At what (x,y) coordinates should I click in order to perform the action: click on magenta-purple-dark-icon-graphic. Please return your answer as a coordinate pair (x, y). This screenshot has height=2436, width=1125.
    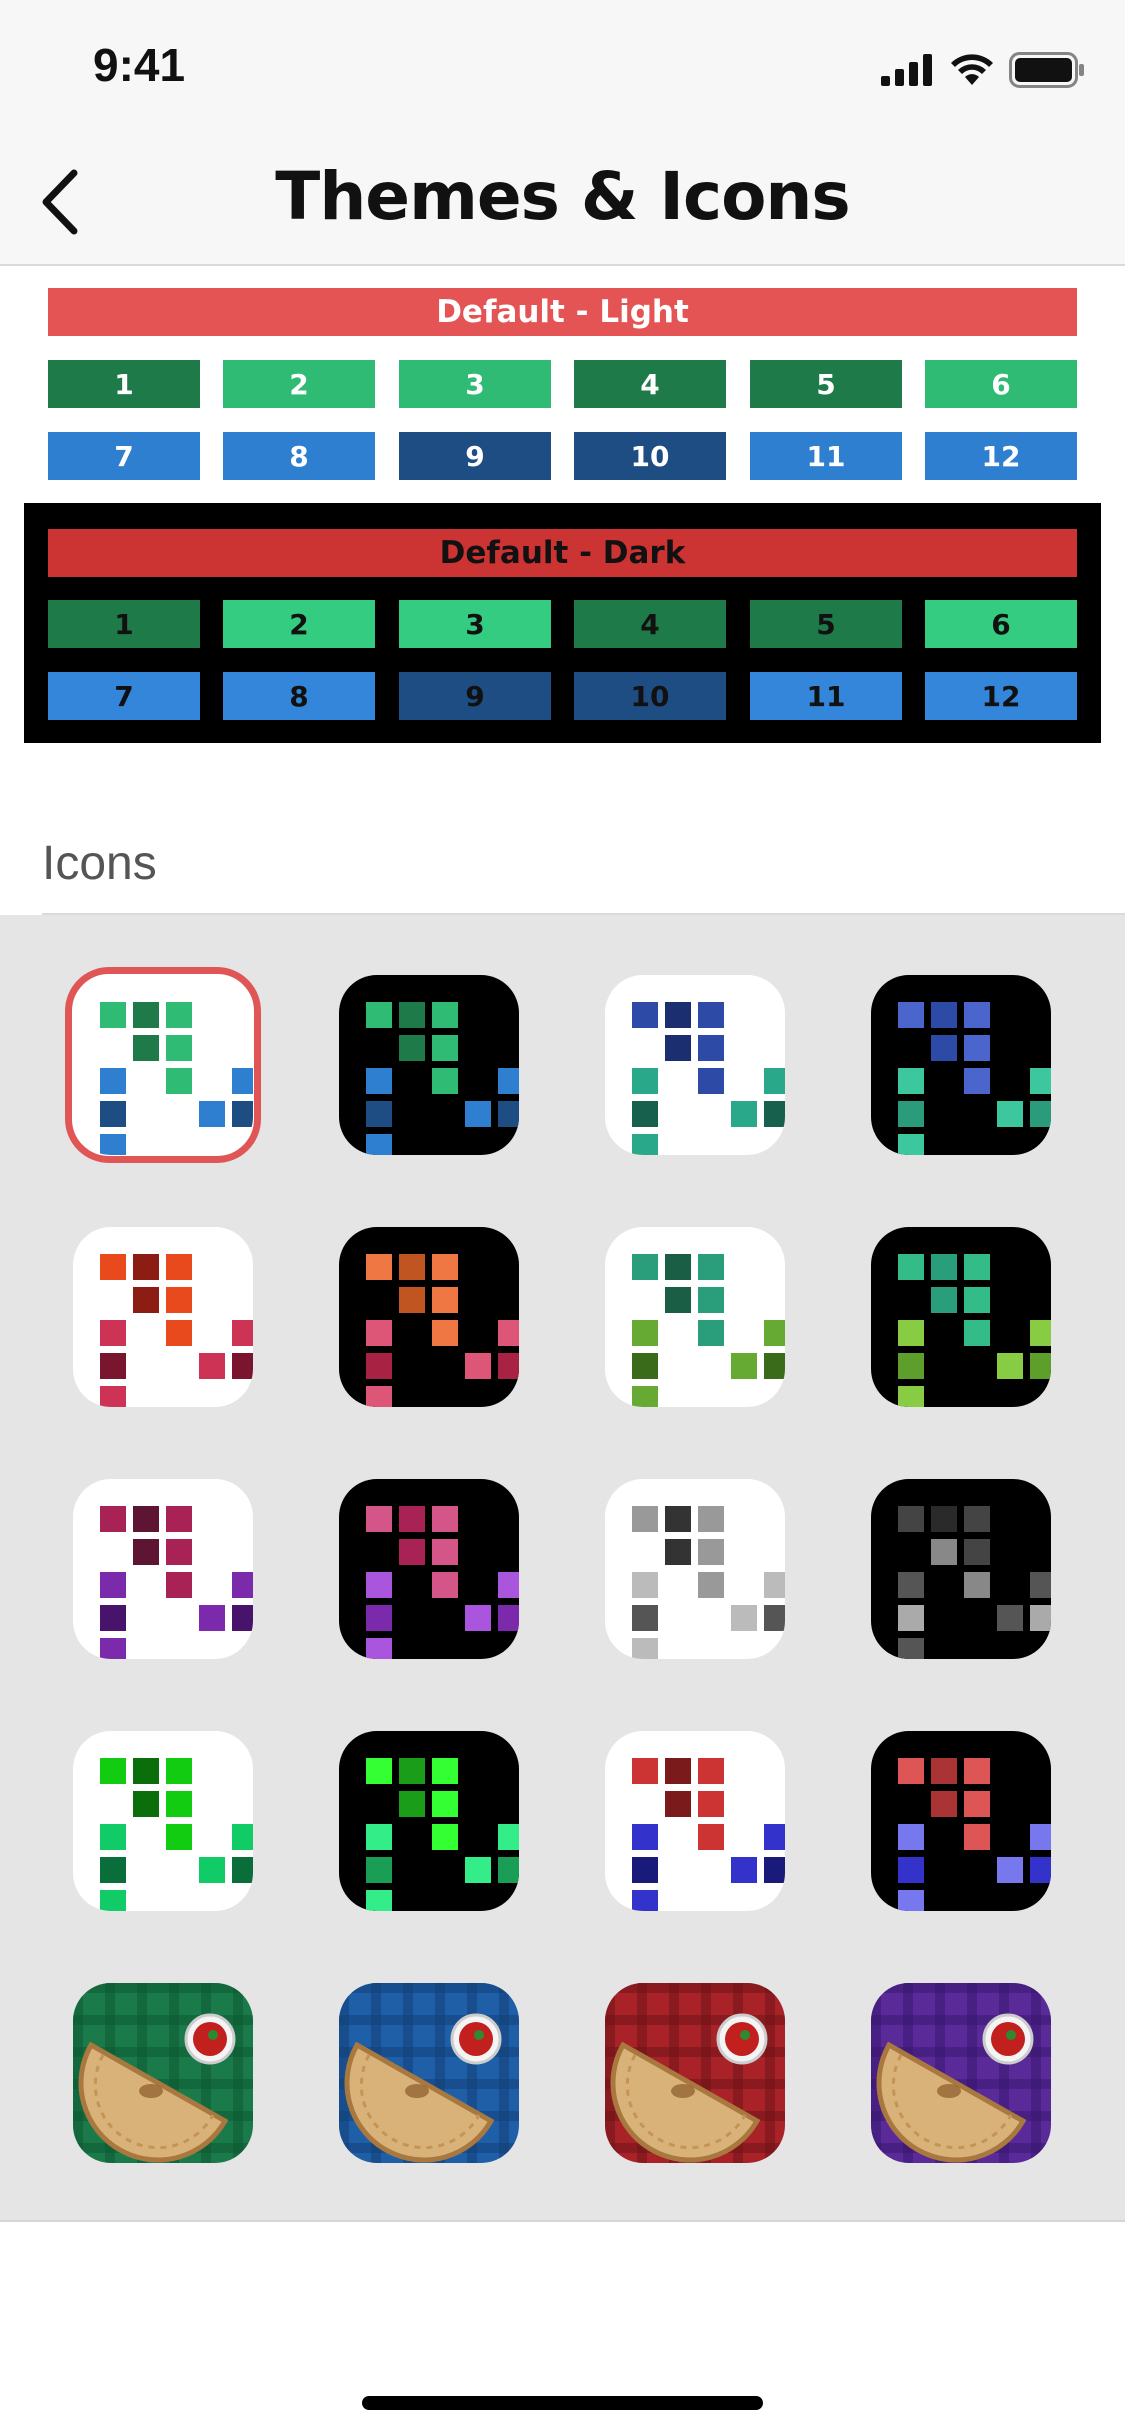
    Looking at the image, I should click on (442, 1582).